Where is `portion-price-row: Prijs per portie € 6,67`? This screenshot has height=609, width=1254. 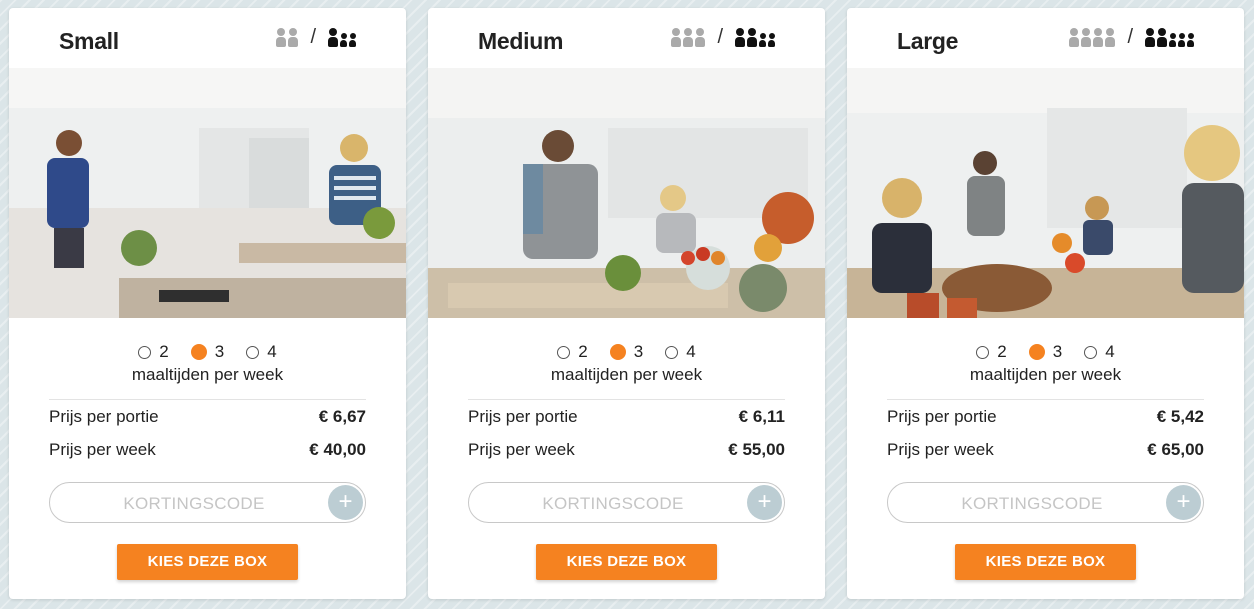
portion-price-row: Prijs per portie € 6,67 is located at coordinates (207, 417).